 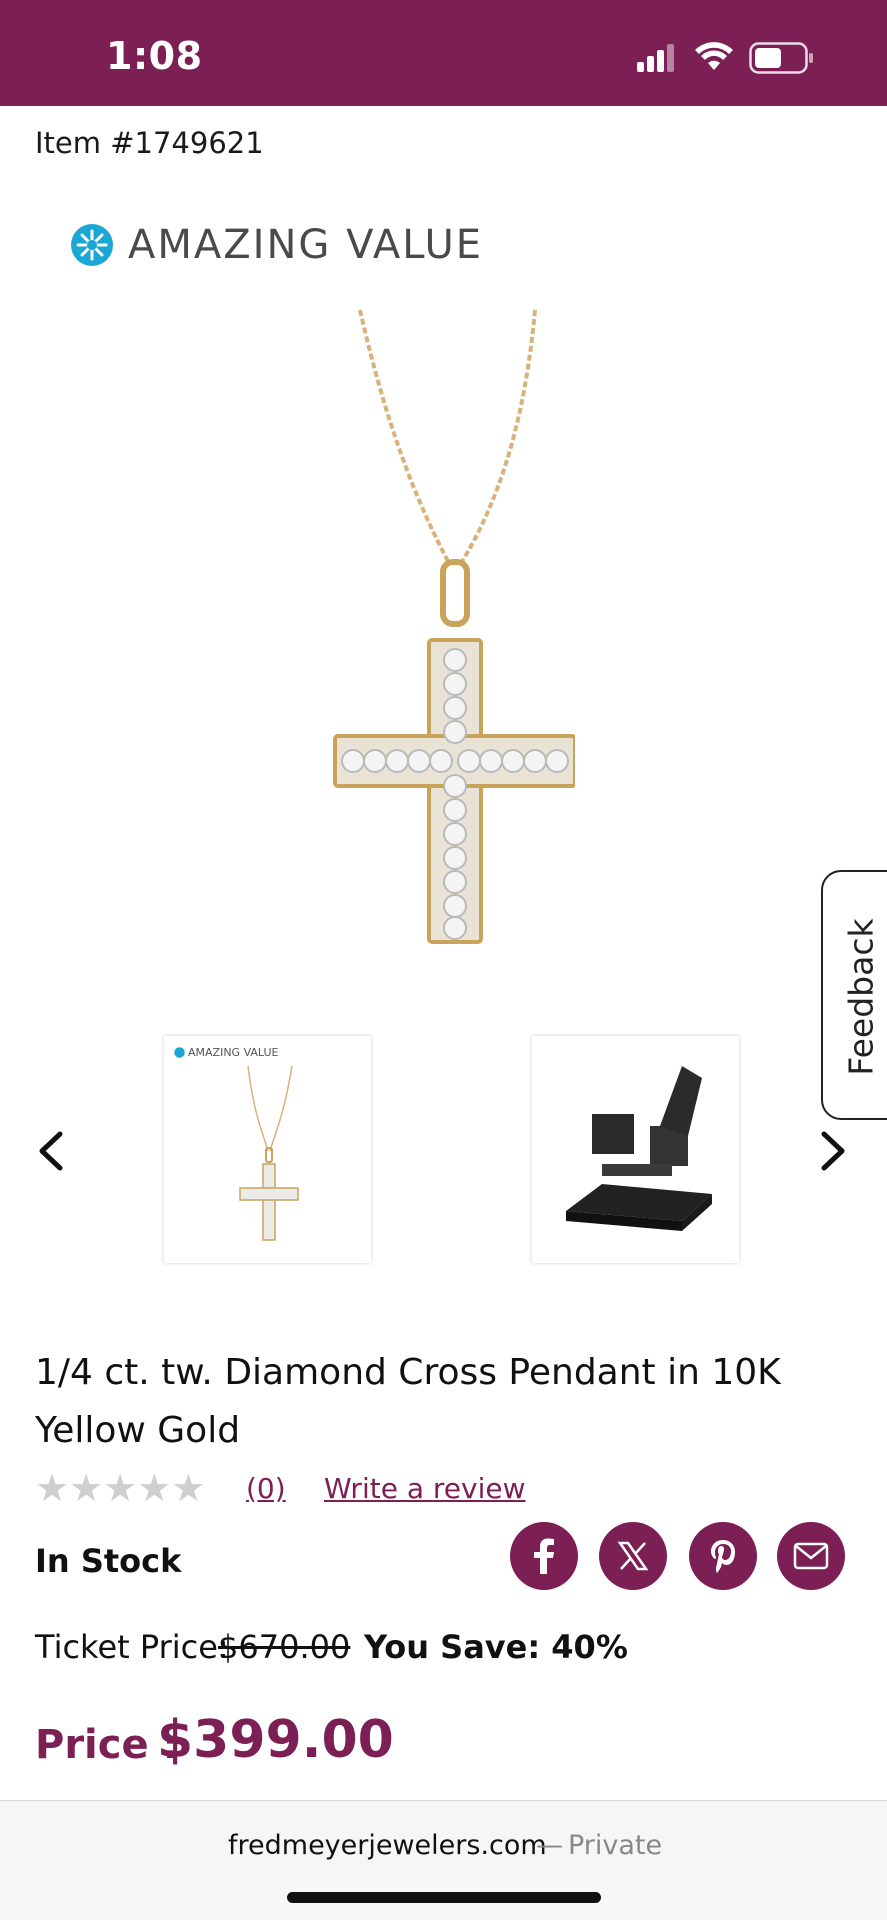 I want to click on thumbnail-pendant-image, so click(x=269, y=1153).